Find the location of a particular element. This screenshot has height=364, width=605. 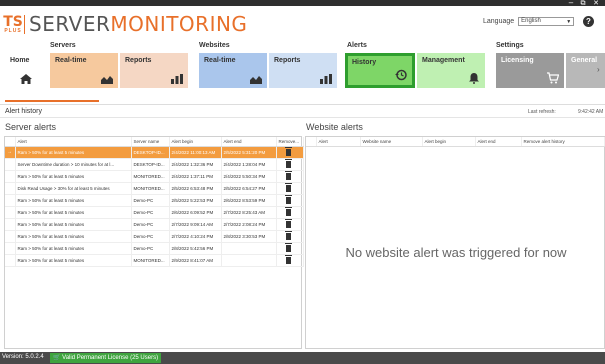

app-logo: TS PLUS SERVERMONITORING is located at coordinates (125, 24).